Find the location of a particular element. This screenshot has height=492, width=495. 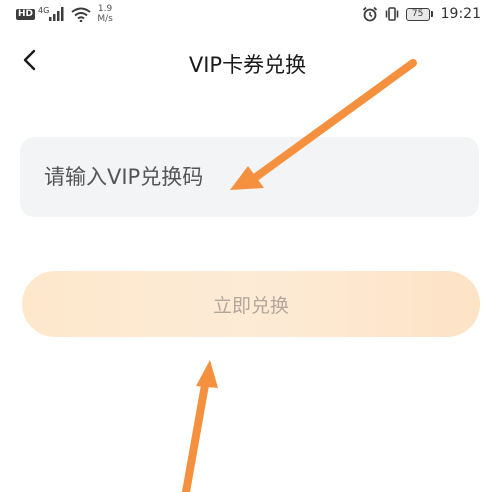

speed-value: 1.9 is located at coordinates (105, 9).